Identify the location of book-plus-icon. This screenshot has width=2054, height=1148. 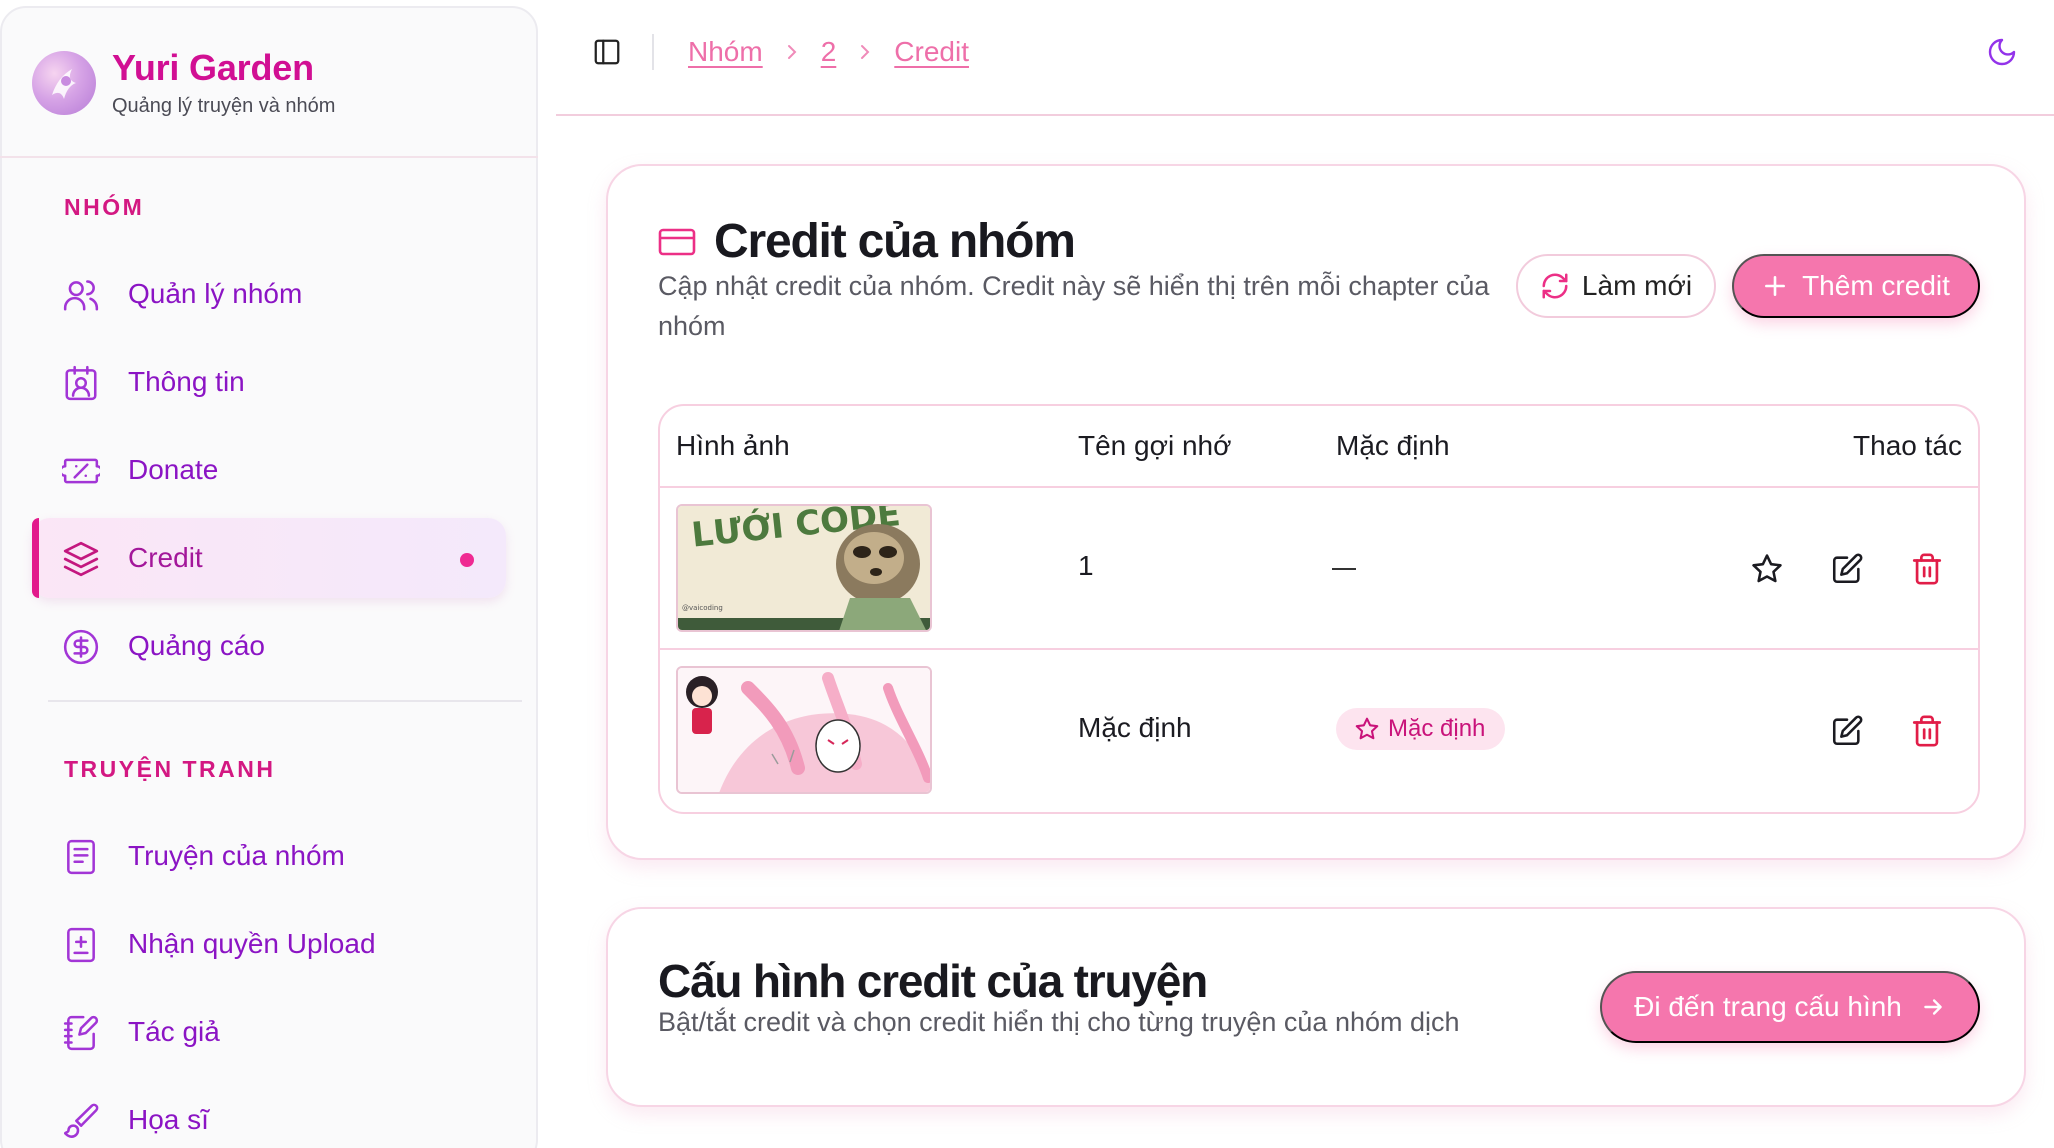
(81, 945).